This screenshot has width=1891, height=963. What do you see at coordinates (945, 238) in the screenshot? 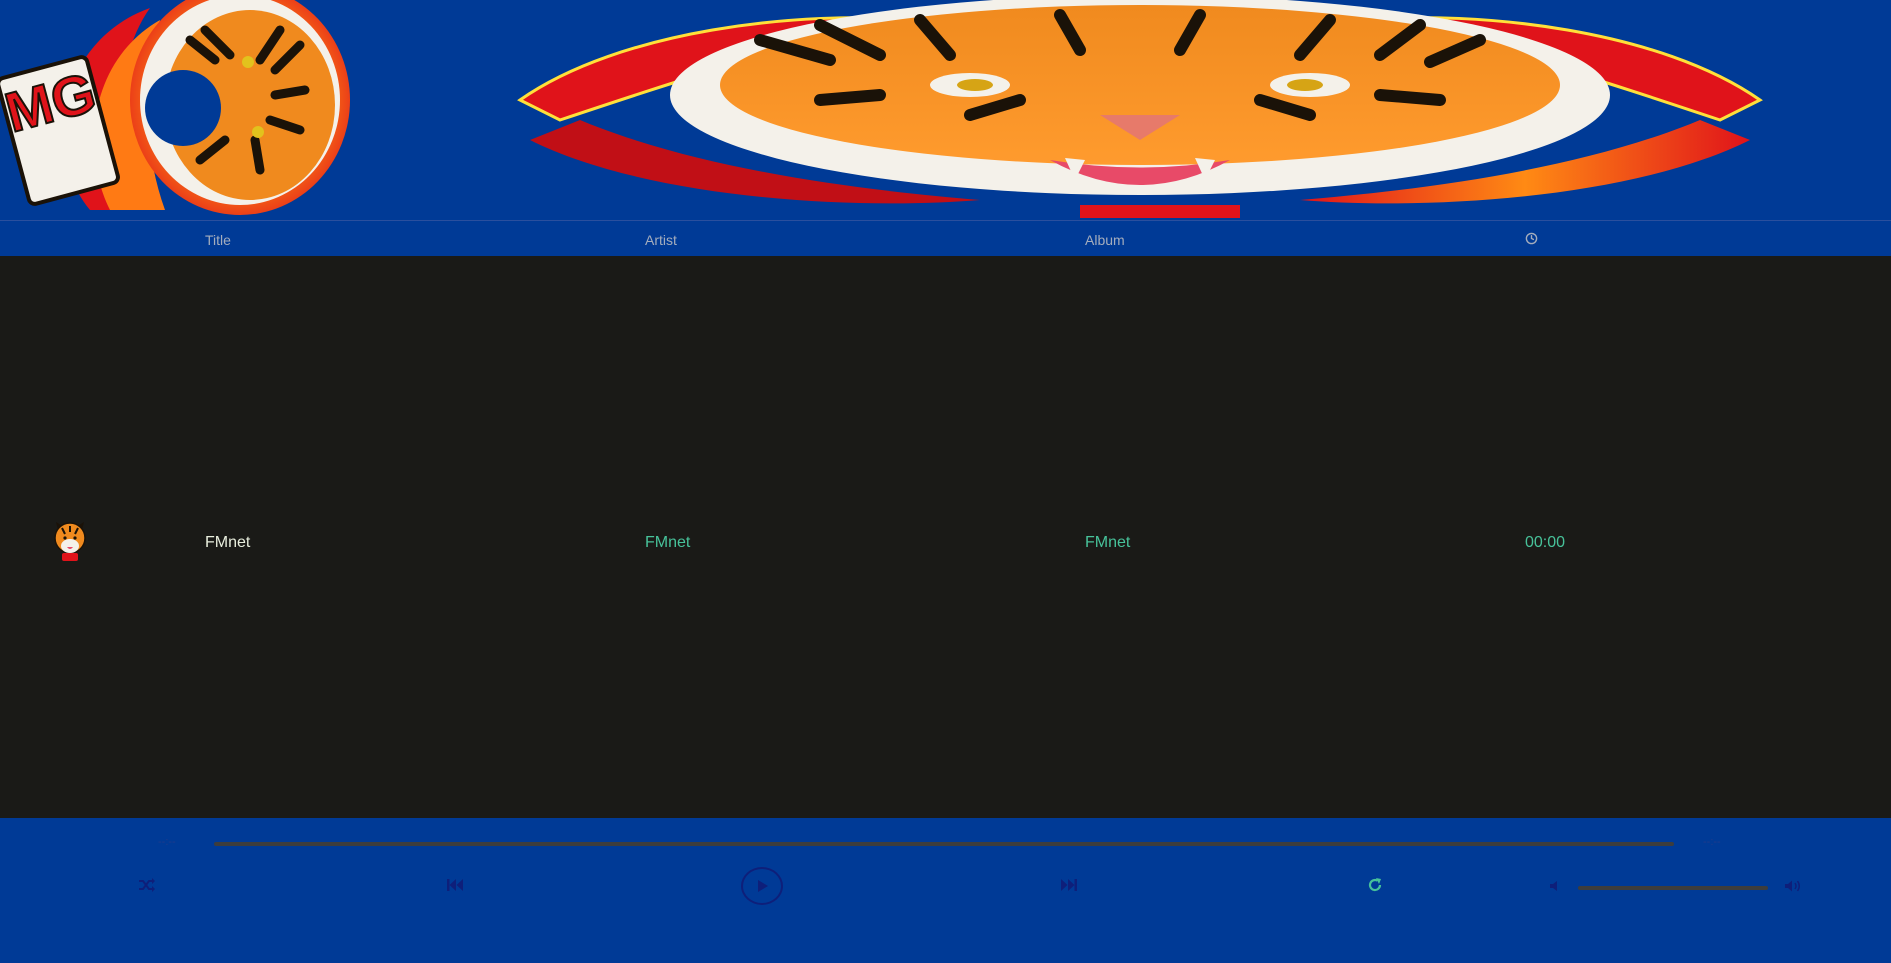
I see `track-list-header: Title Artist Album` at bounding box center [945, 238].